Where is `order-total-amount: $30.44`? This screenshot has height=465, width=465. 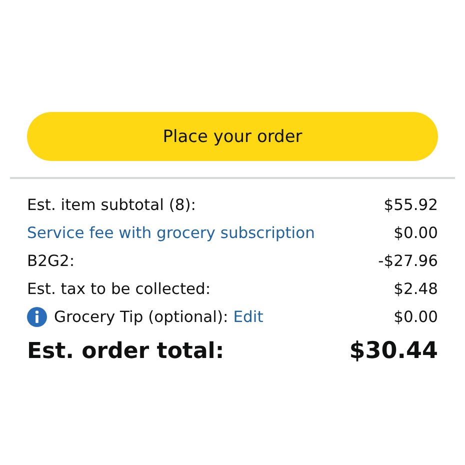 order-total-amount: $30.44 is located at coordinates (393, 351).